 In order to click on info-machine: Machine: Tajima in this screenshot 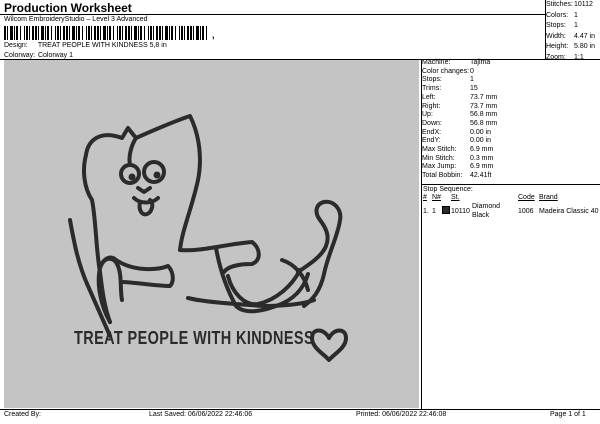, I will do `click(456, 62)`.